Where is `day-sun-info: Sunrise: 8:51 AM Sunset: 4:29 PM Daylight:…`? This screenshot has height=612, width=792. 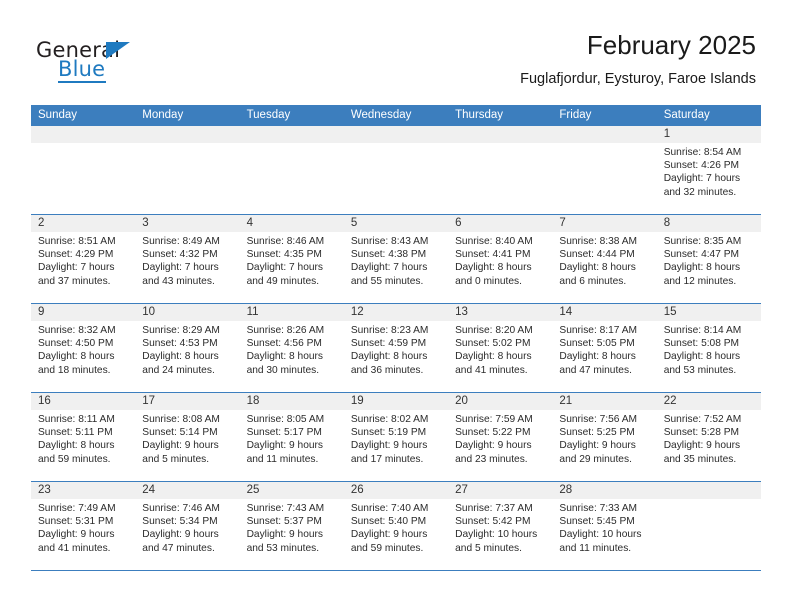
day-sun-info: Sunrise: 8:51 AM Sunset: 4:29 PM Daylight:… is located at coordinates (83, 260).